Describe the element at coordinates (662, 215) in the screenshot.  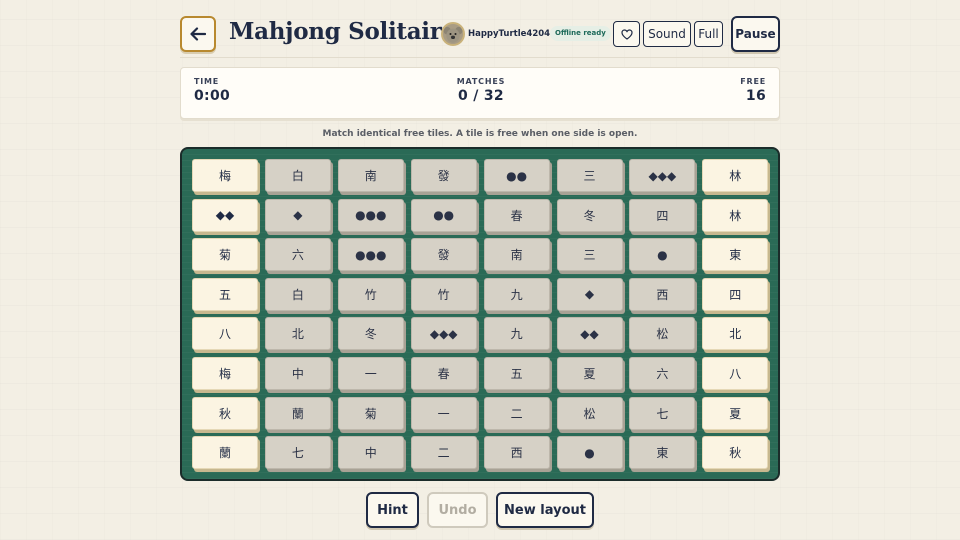
I see `tile-r2-c7: 四` at that location.